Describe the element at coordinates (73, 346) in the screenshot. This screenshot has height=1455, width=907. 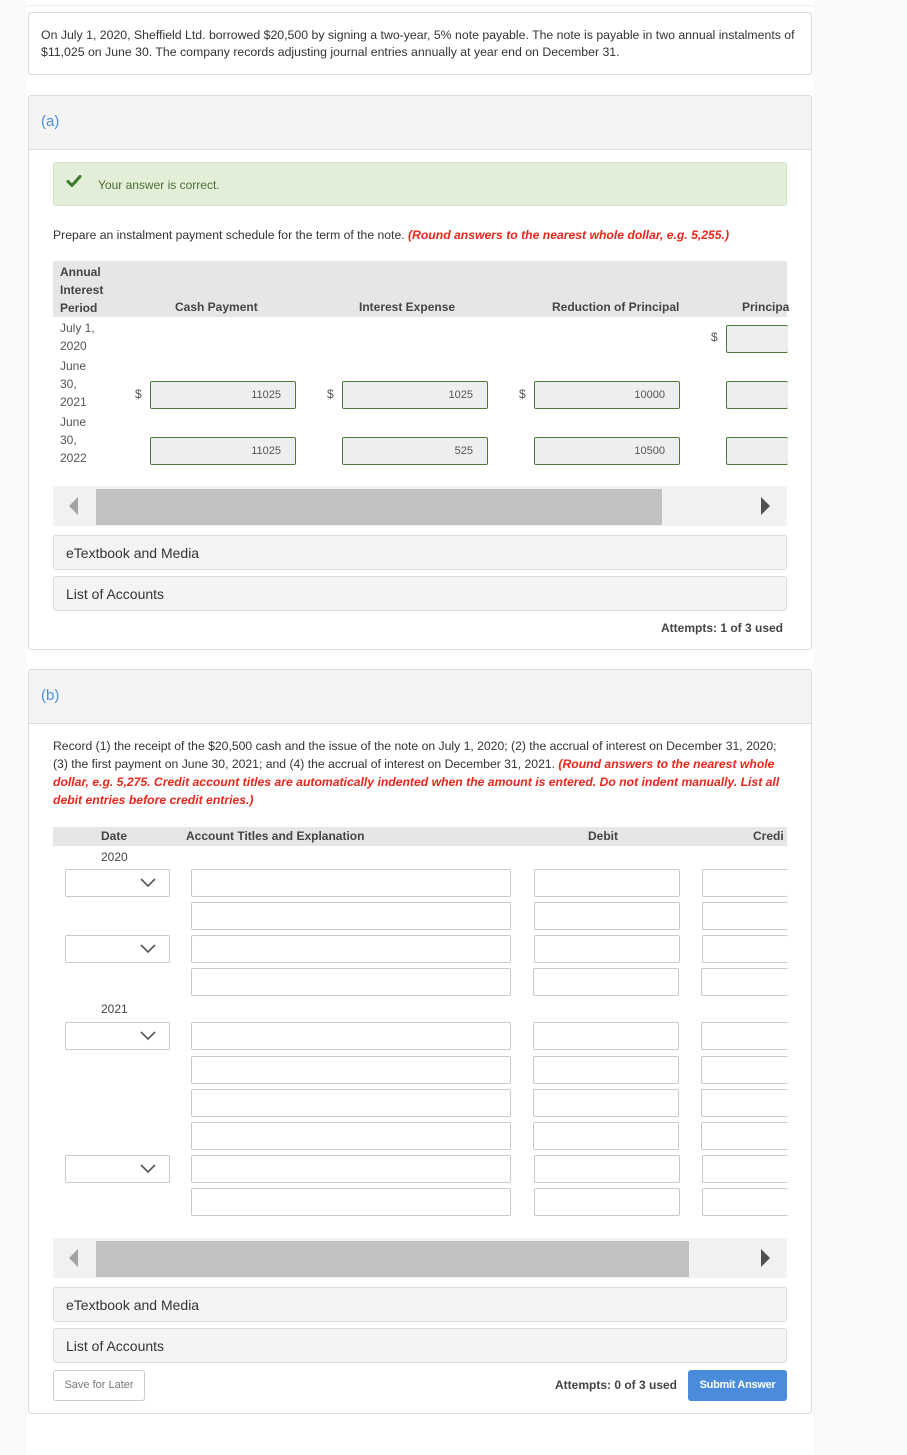
I see `period-line: 2020` at that location.